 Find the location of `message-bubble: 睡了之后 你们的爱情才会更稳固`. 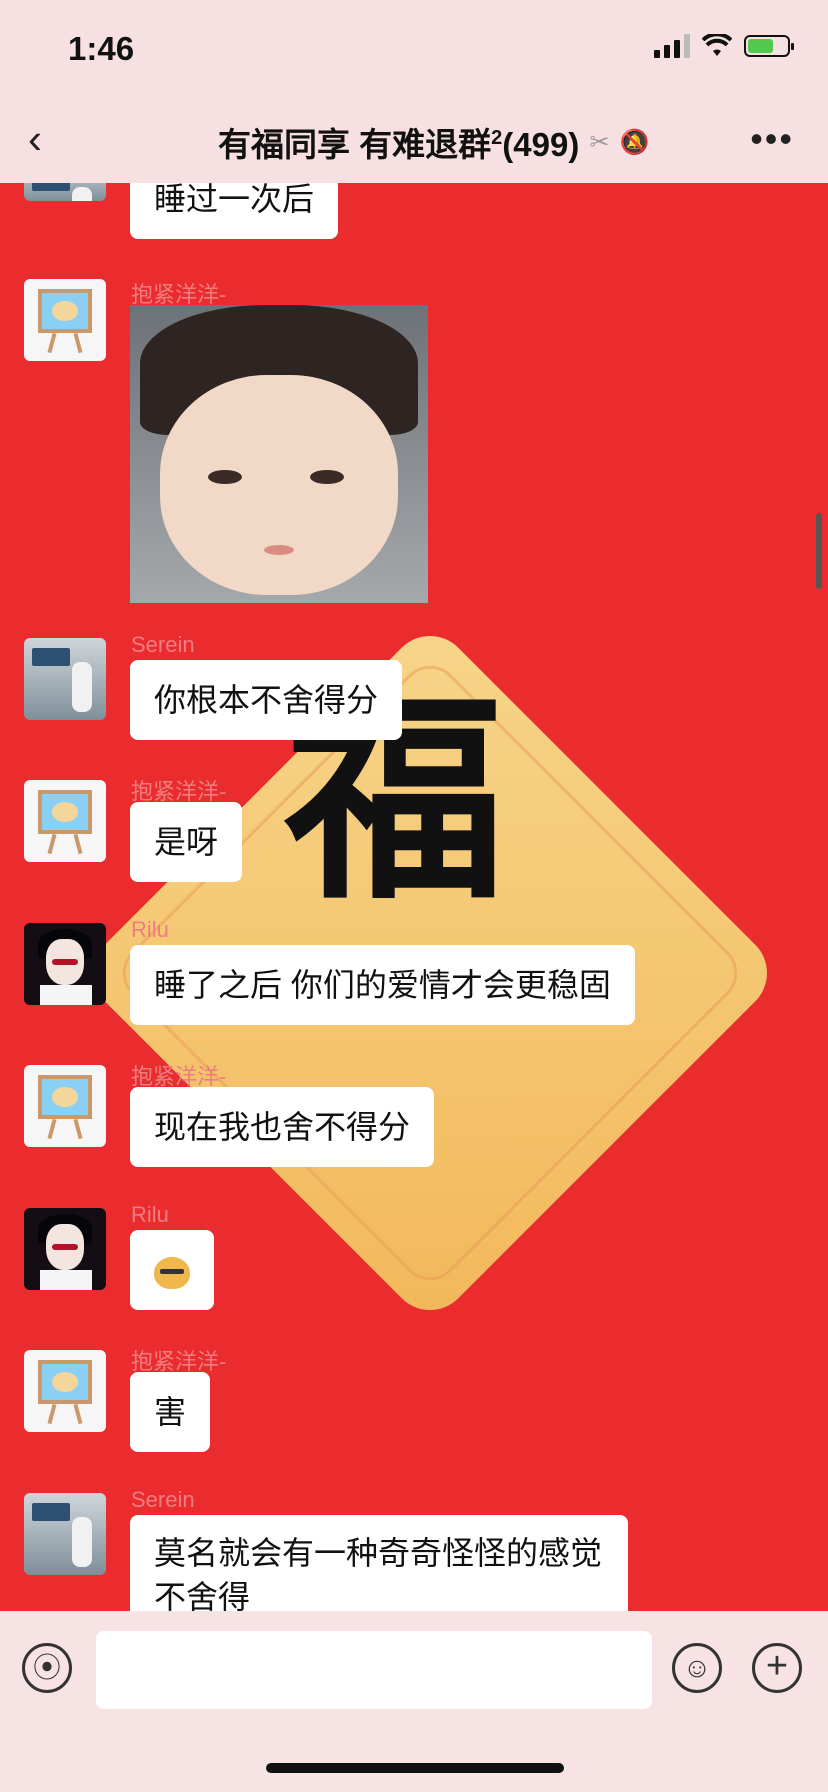

message-bubble: 睡了之后 你们的爱情才会更稳固 is located at coordinates (382, 985).